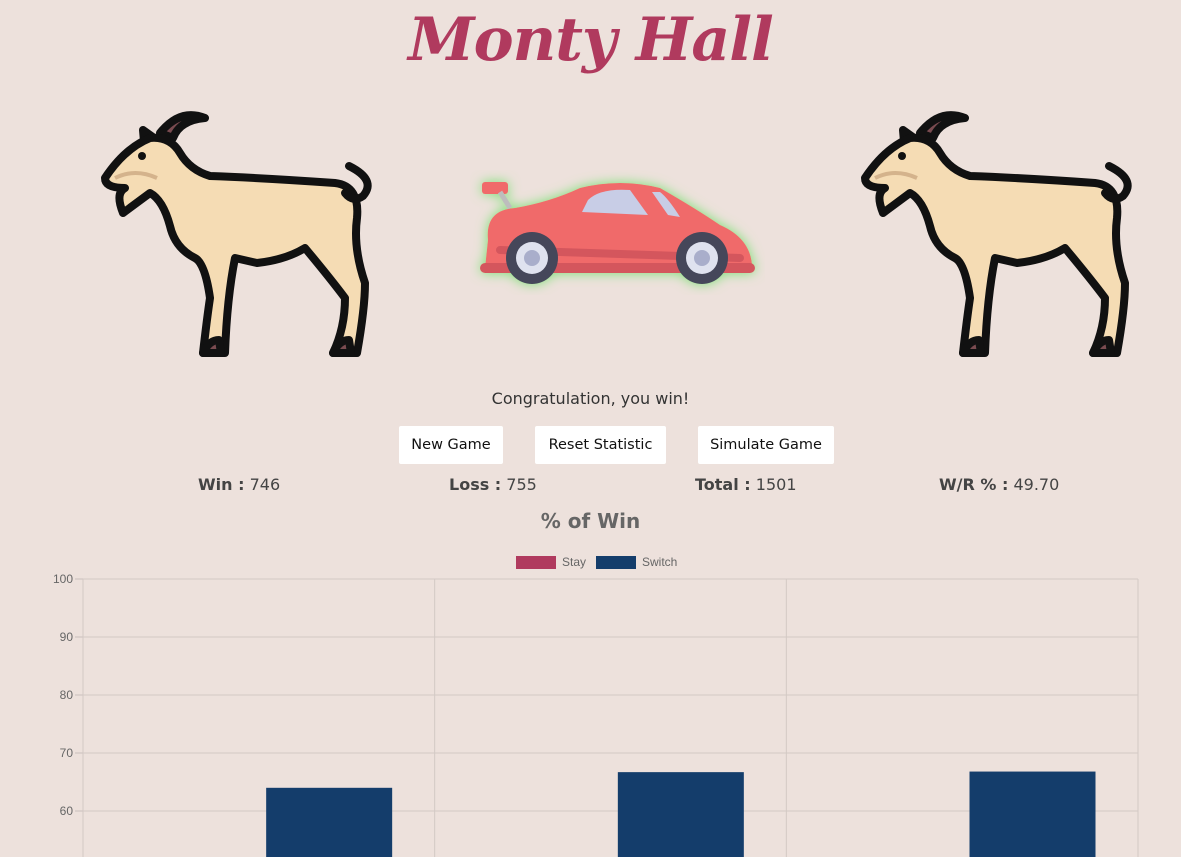 This screenshot has width=1181, height=857. I want to click on stat-win-value: 746, so click(265, 484).